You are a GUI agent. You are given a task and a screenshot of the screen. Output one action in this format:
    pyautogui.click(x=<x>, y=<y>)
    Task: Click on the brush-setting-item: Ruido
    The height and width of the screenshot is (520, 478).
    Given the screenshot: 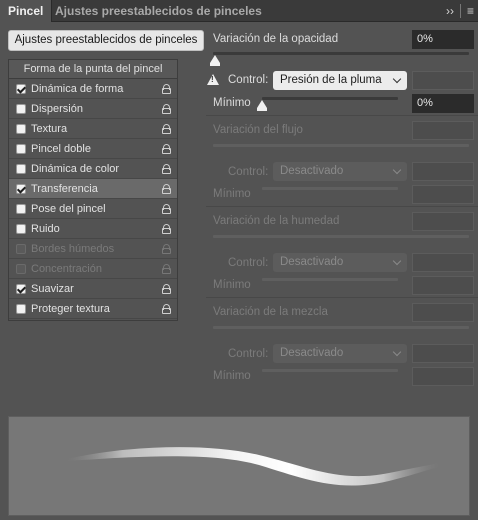 What is the action you would take?
    pyautogui.click(x=93, y=229)
    